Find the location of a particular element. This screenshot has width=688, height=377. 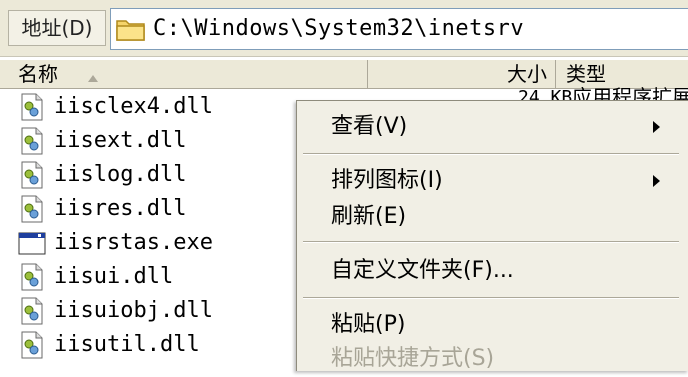

address-path: C:\Windows\System32\inetsrv is located at coordinates (338, 29).